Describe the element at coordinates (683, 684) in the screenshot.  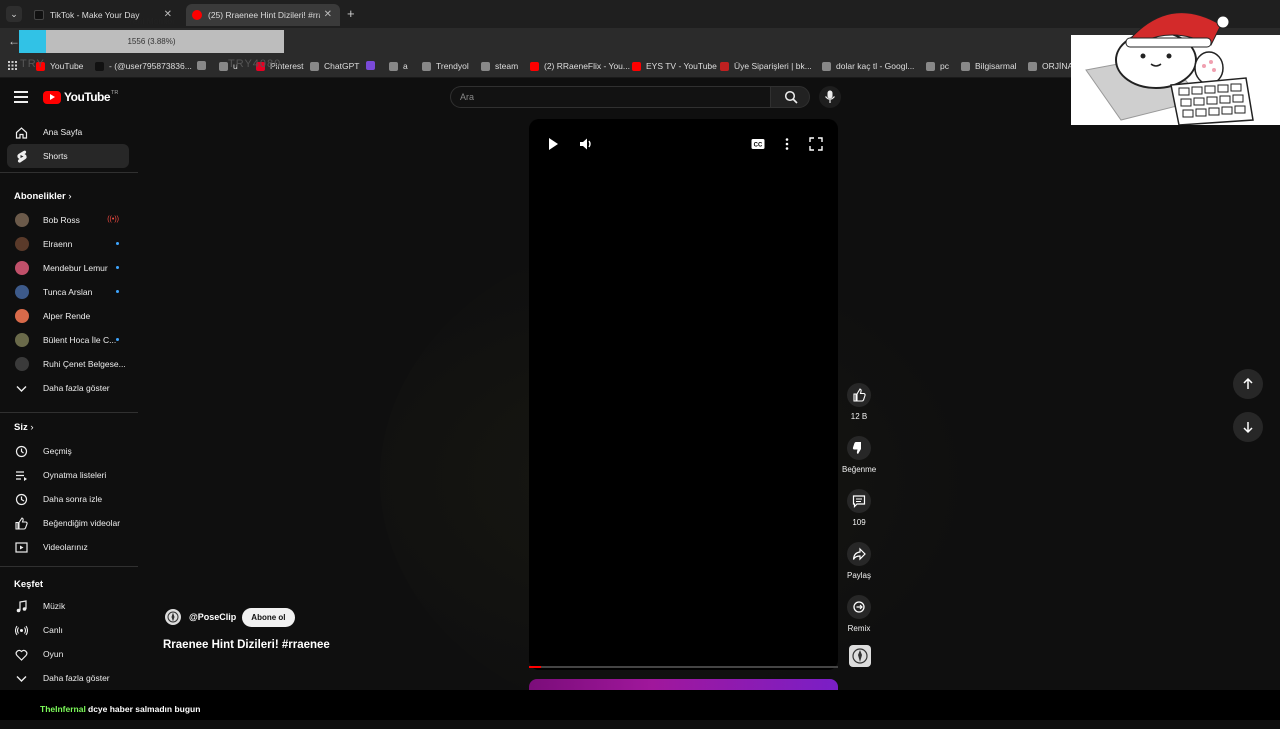
I see `next-short-preview` at that location.